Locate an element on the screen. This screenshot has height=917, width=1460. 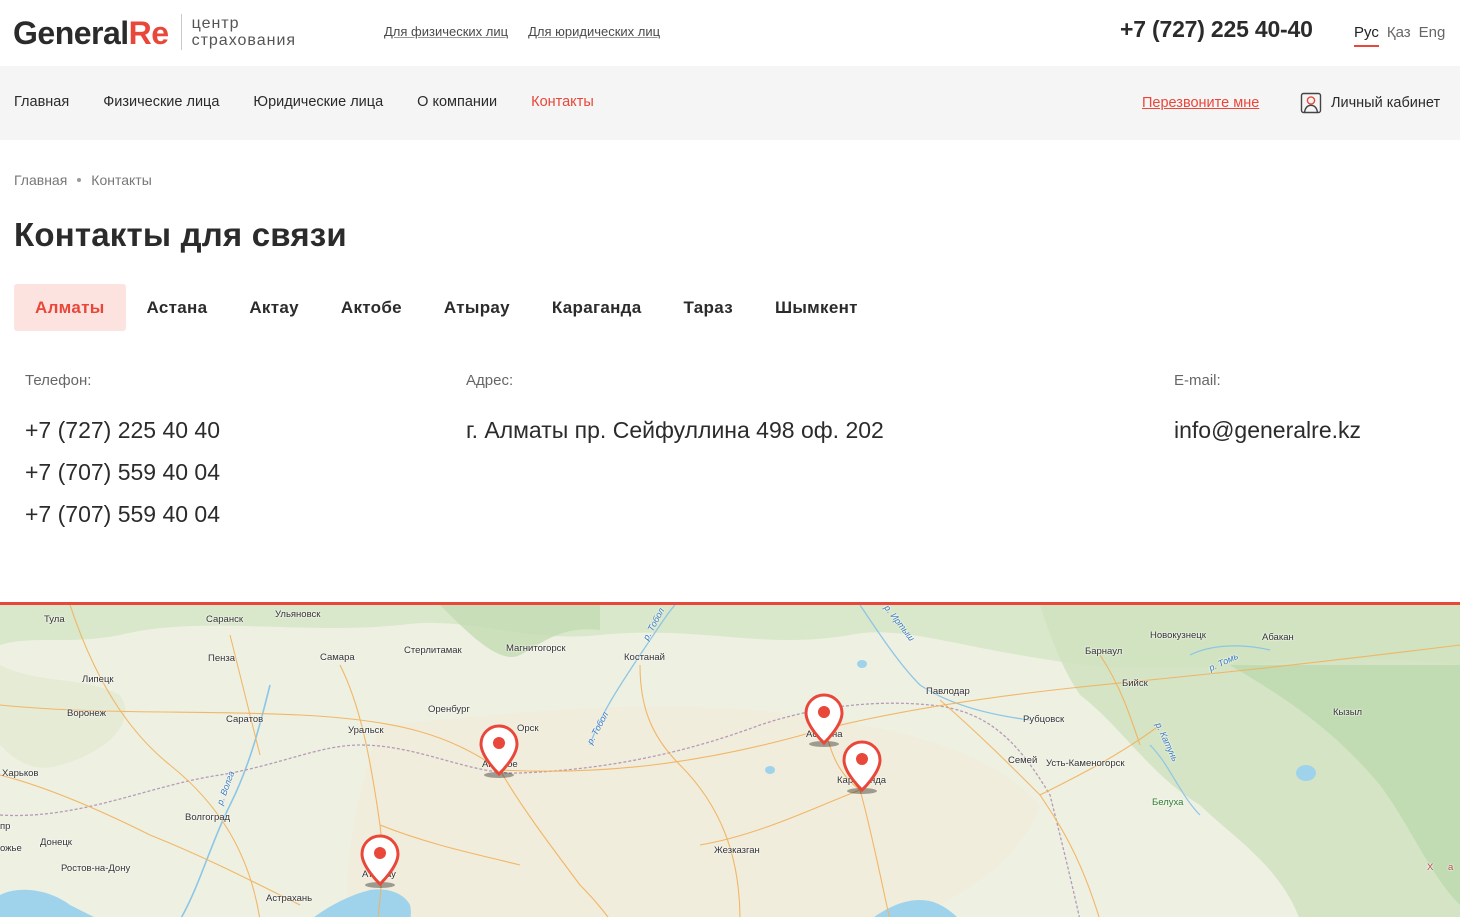
tab-astana: Астана is located at coordinates (177, 307).